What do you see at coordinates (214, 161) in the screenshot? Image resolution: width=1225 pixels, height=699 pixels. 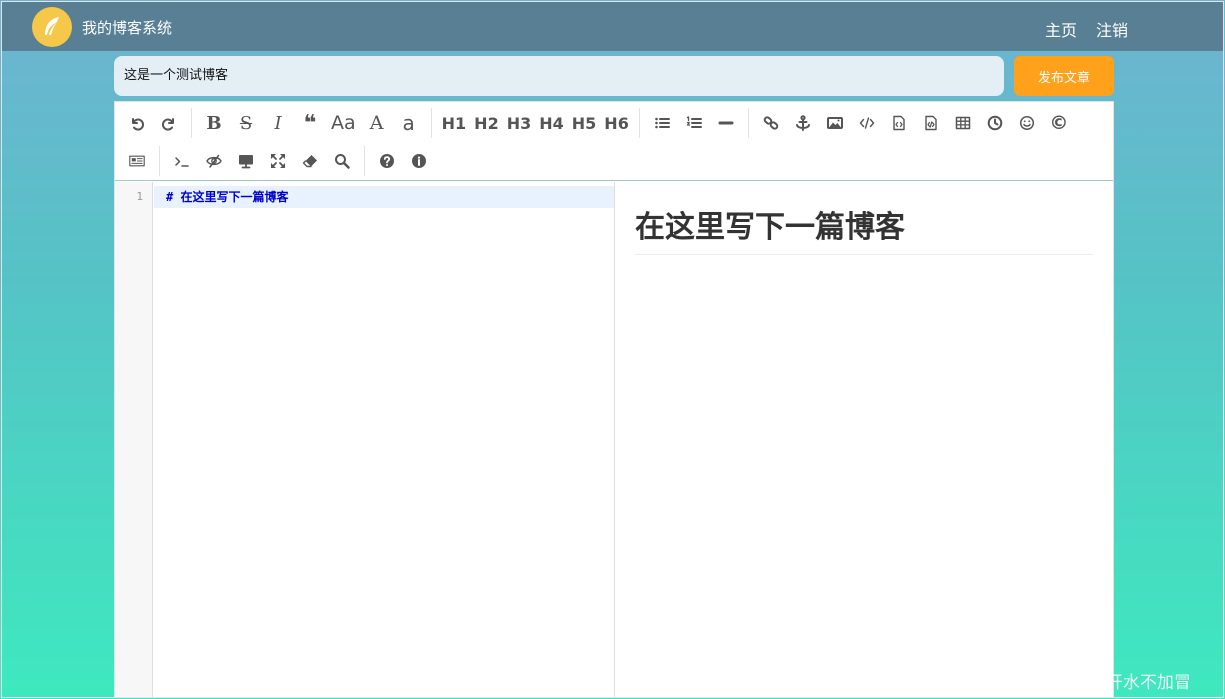 I see `eye-slash-icon` at bounding box center [214, 161].